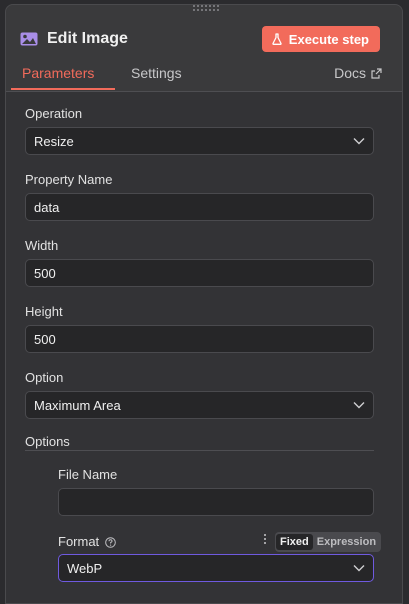 Image resolution: width=409 pixels, height=604 pixels. I want to click on format-select: WebP, so click(216, 568).